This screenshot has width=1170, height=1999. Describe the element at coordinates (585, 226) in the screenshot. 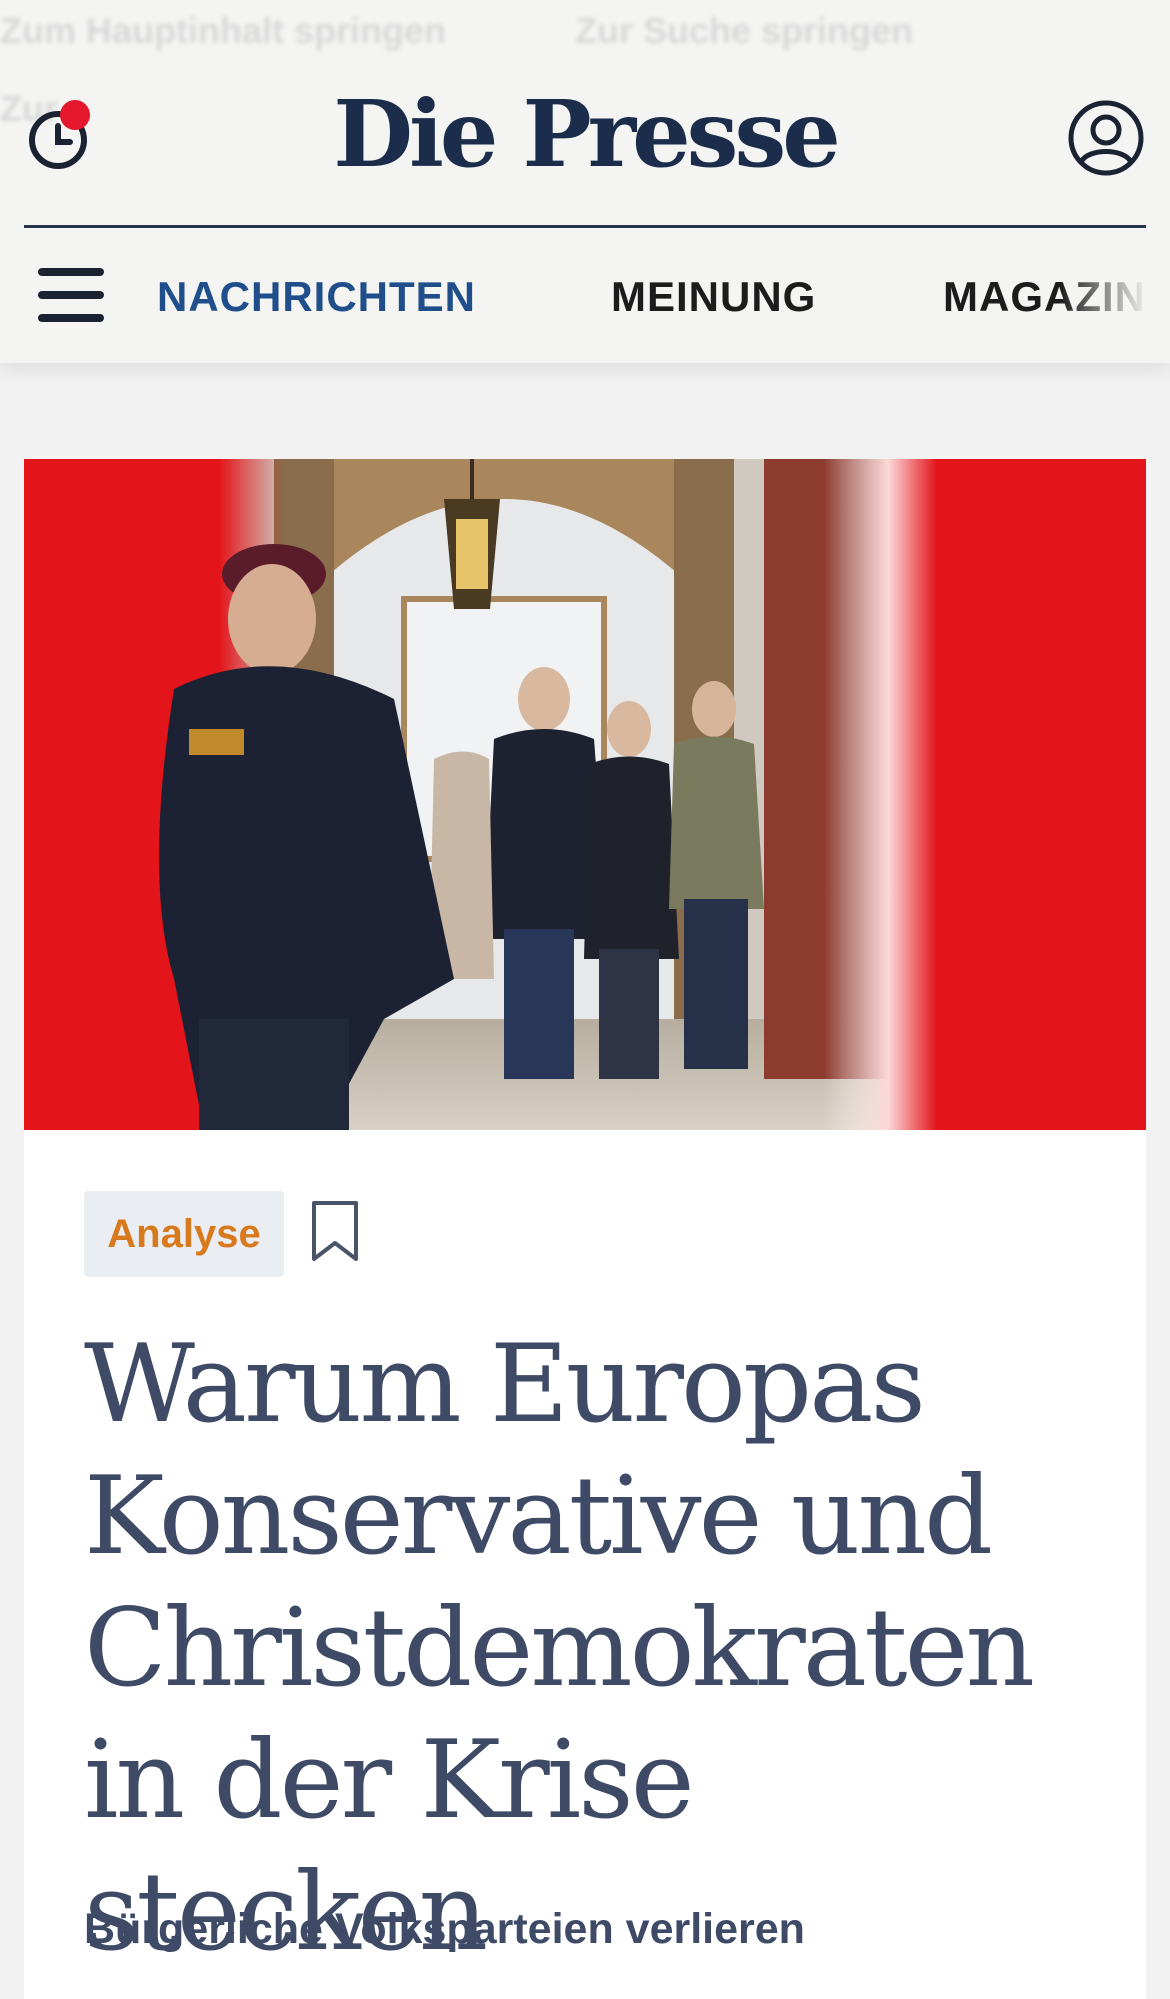

I see `header-divider` at that location.